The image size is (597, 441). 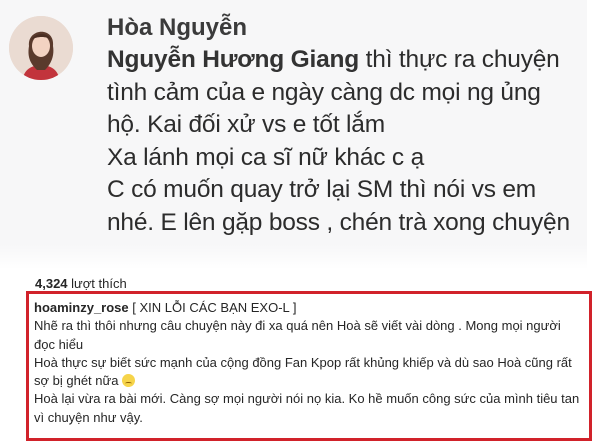 I want to click on caption-username: hoaminzy_rose, so click(x=81, y=307).